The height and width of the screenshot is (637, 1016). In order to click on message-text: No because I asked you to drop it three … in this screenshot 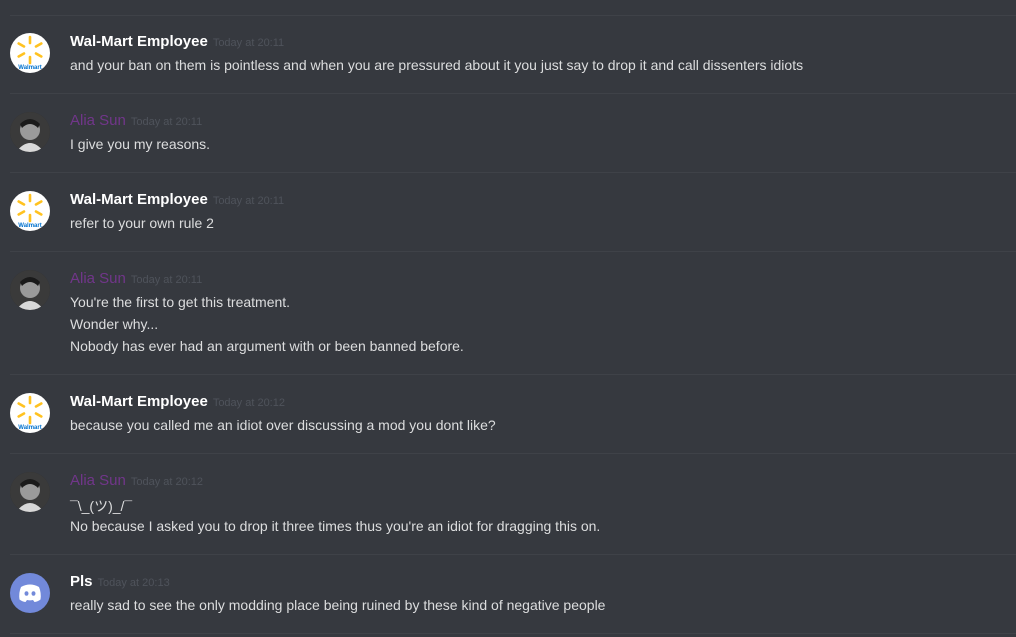, I will do `click(335, 526)`.